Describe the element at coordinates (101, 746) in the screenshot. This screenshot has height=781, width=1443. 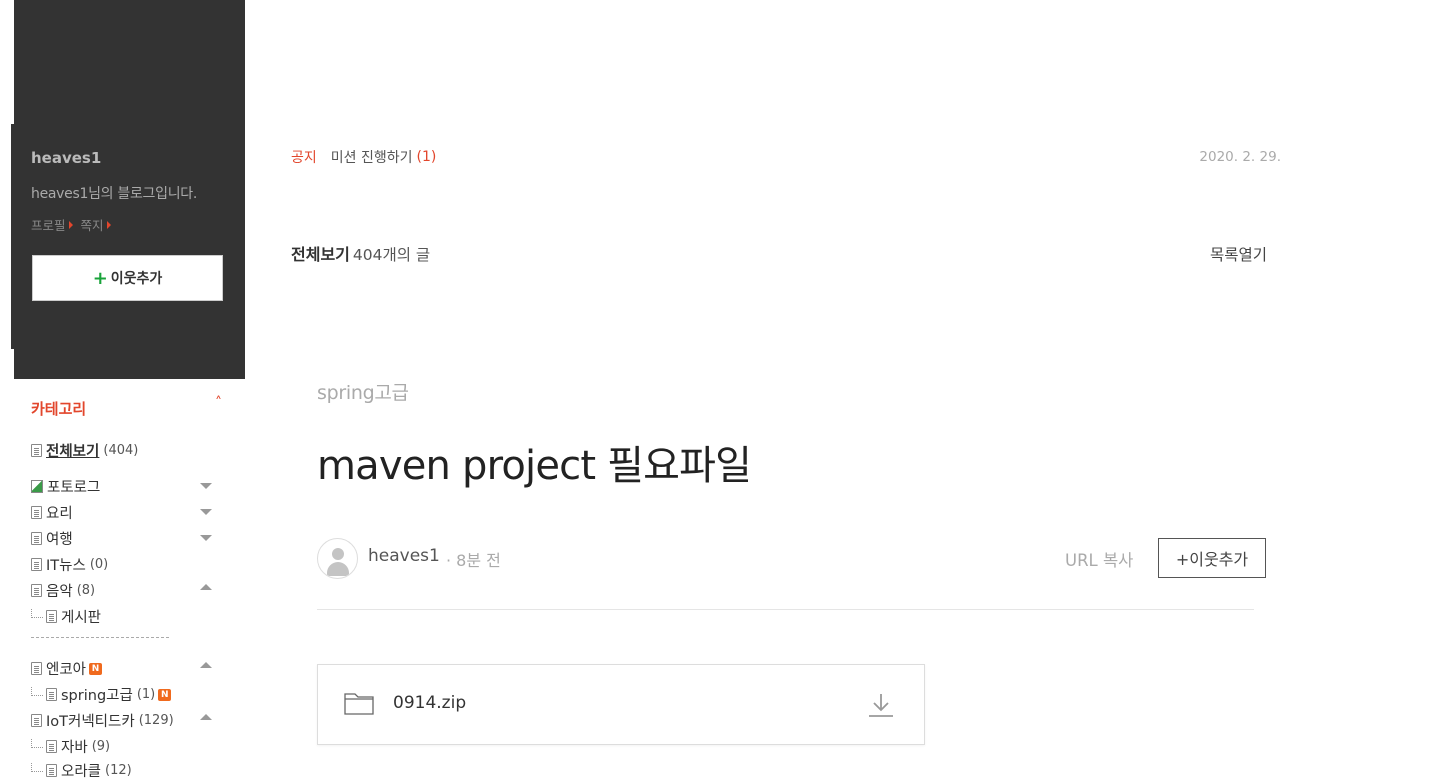
I see `category-item-count: (9)` at that location.